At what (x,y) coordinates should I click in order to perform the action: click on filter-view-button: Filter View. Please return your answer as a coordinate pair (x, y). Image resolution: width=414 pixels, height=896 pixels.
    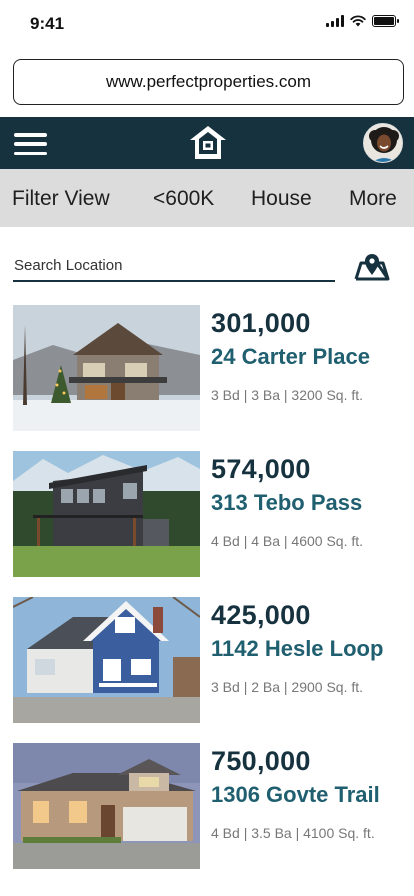
    Looking at the image, I should click on (61, 199).